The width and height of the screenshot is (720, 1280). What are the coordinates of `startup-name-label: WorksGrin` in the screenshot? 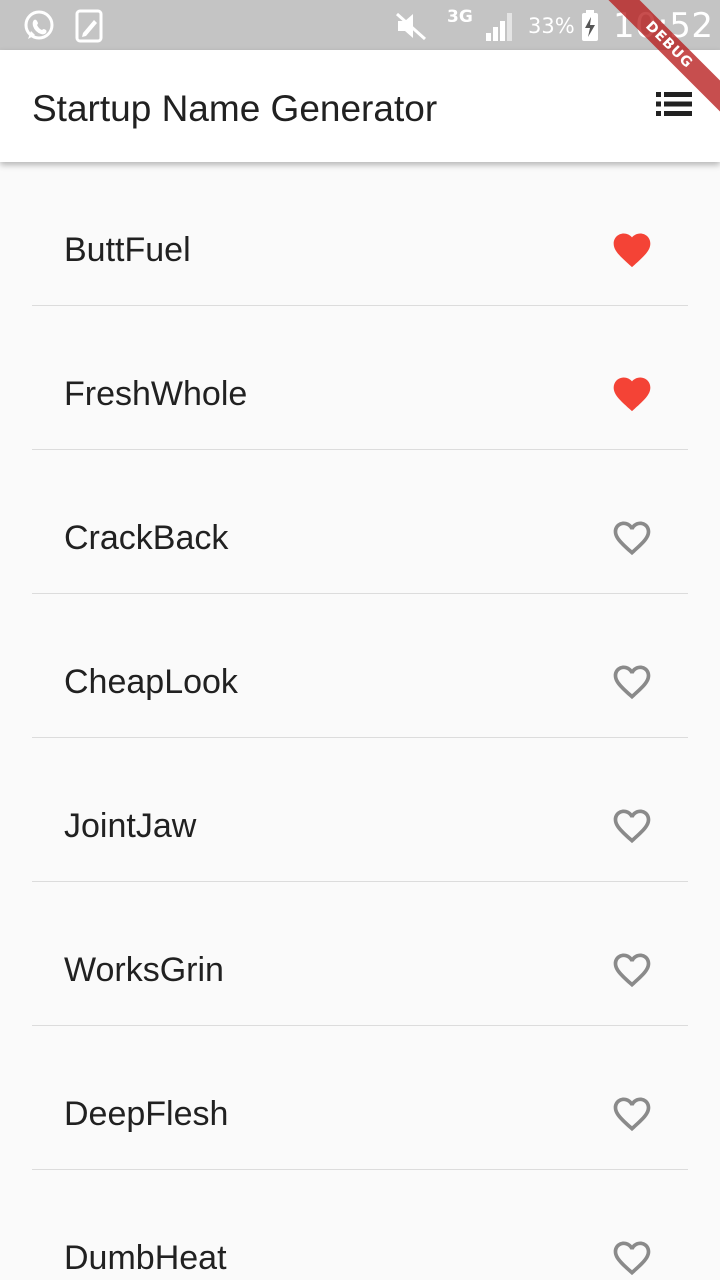 It's located at (144, 970).